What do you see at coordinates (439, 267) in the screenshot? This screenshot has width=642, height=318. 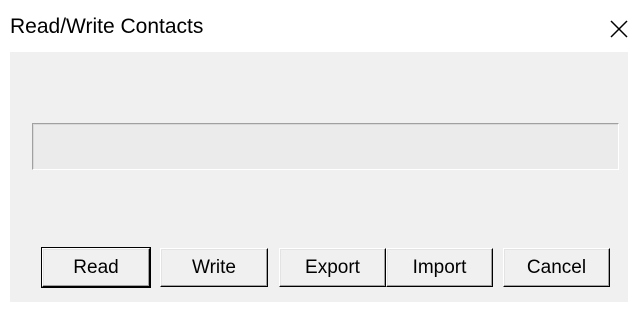 I see `import-button: Import` at bounding box center [439, 267].